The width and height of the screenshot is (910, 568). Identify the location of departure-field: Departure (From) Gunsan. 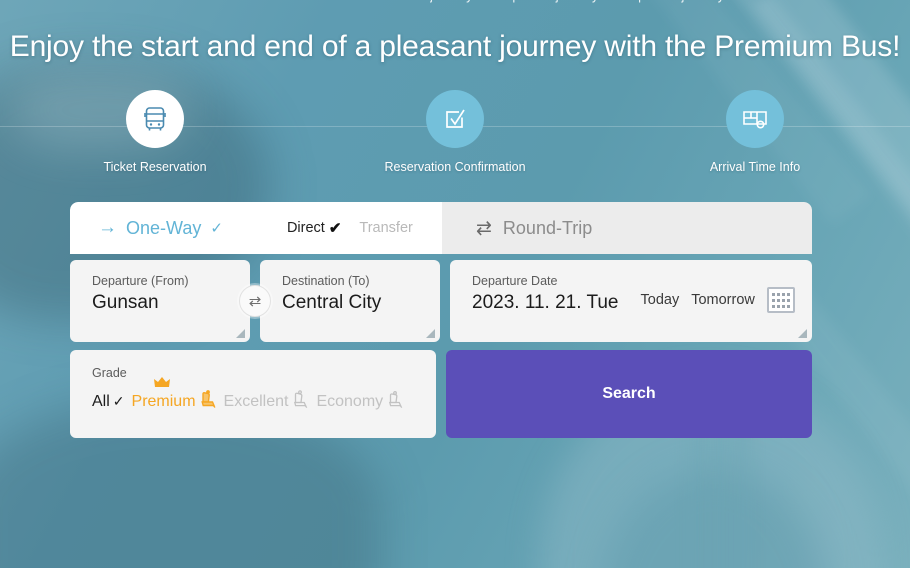
(160, 301).